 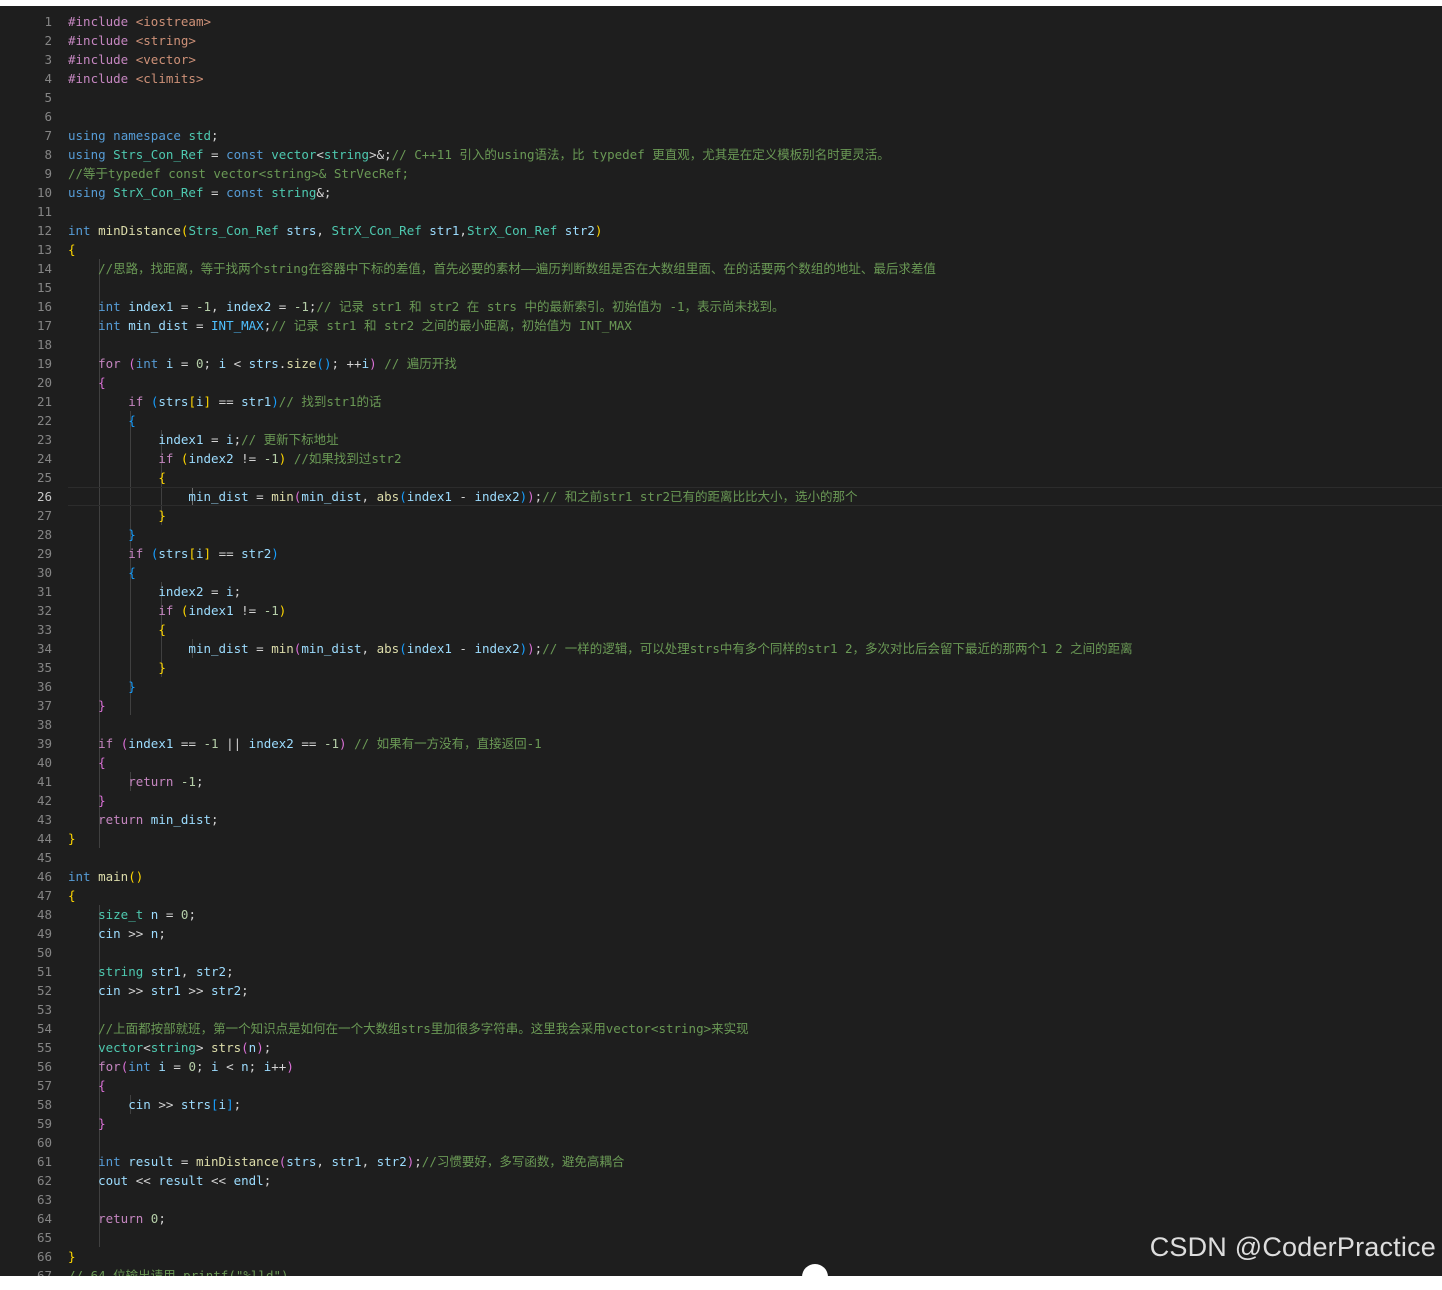 What do you see at coordinates (755, 819) in the screenshot?
I see `code-line: return min_dist;` at bounding box center [755, 819].